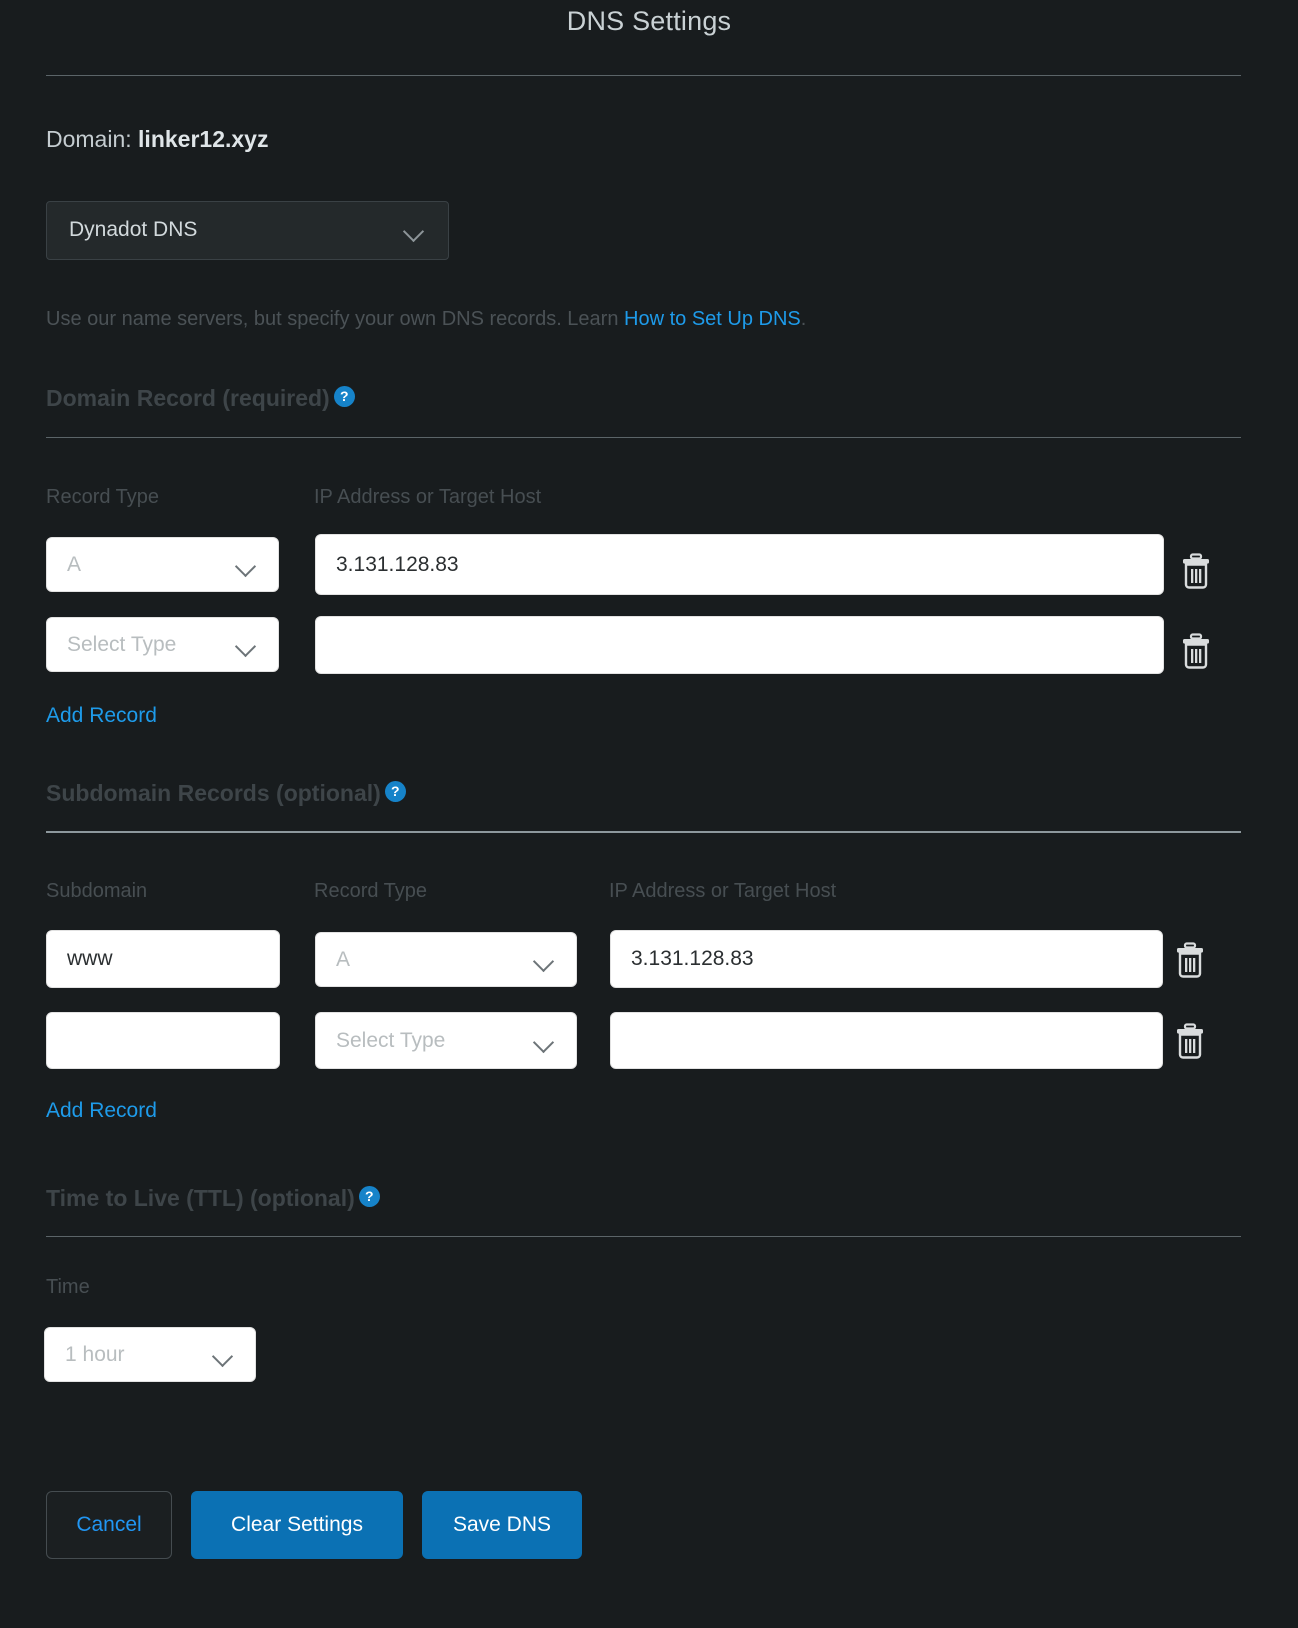 The height and width of the screenshot is (1628, 1298). What do you see at coordinates (90, 958) in the screenshot?
I see `subdomain-value-0: www` at bounding box center [90, 958].